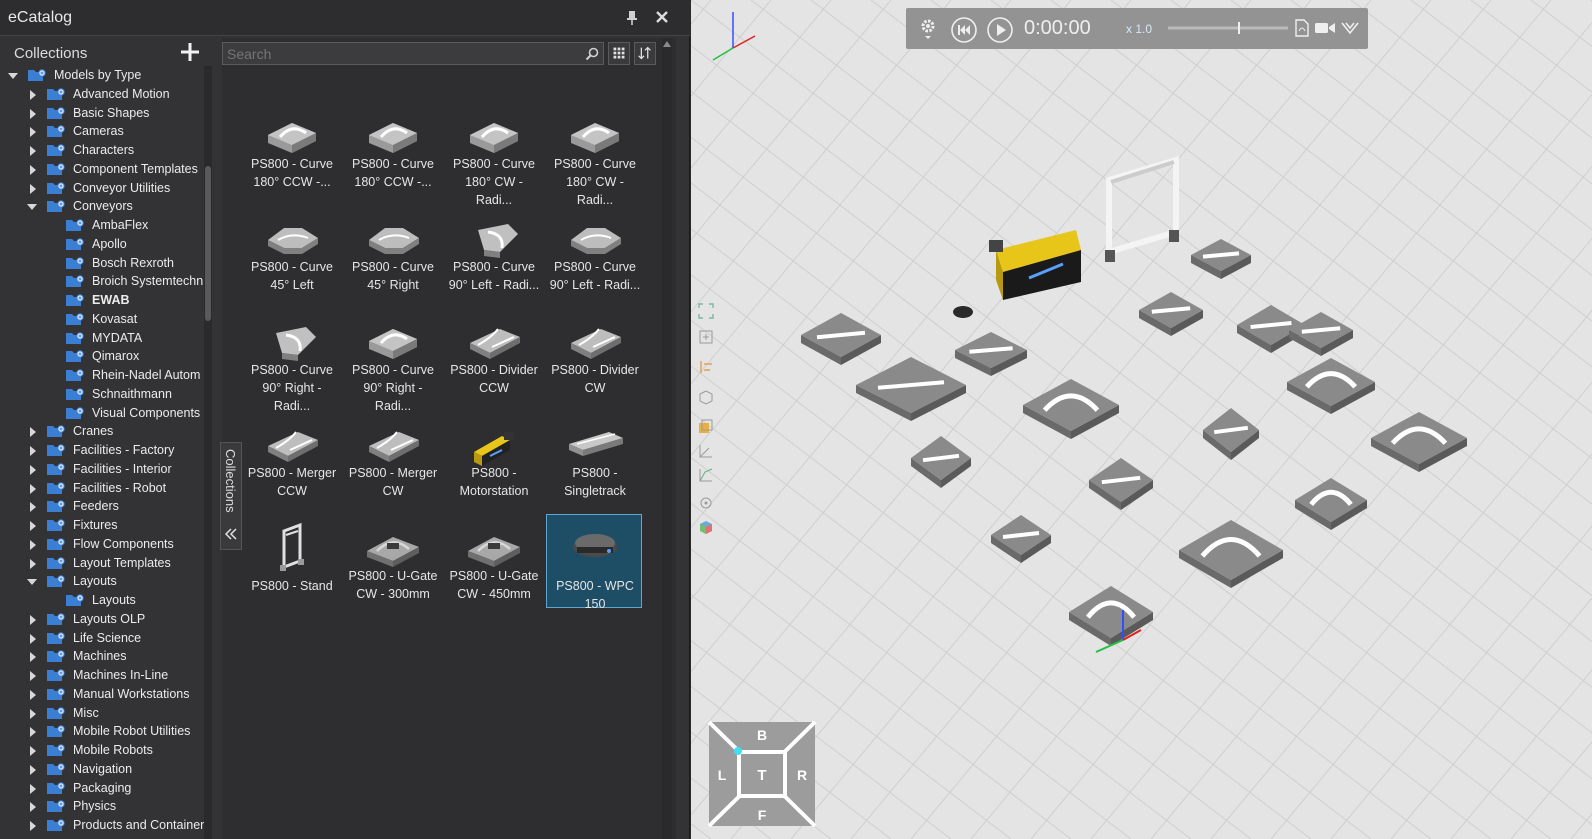 This screenshot has width=1592, height=839. What do you see at coordinates (231, 534) in the screenshot?
I see `double-chevron-left-icon` at bounding box center [231, 534].